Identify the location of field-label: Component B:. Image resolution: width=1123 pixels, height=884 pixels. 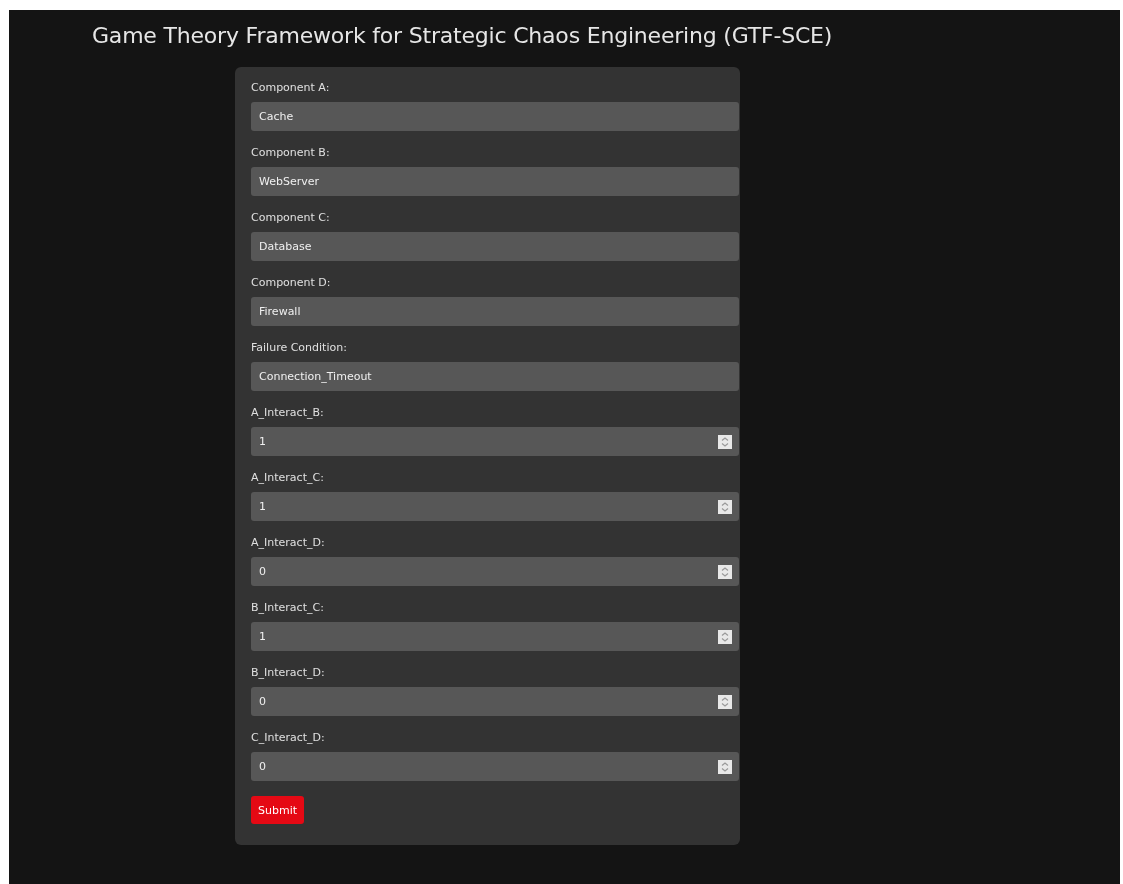
(291, 153).